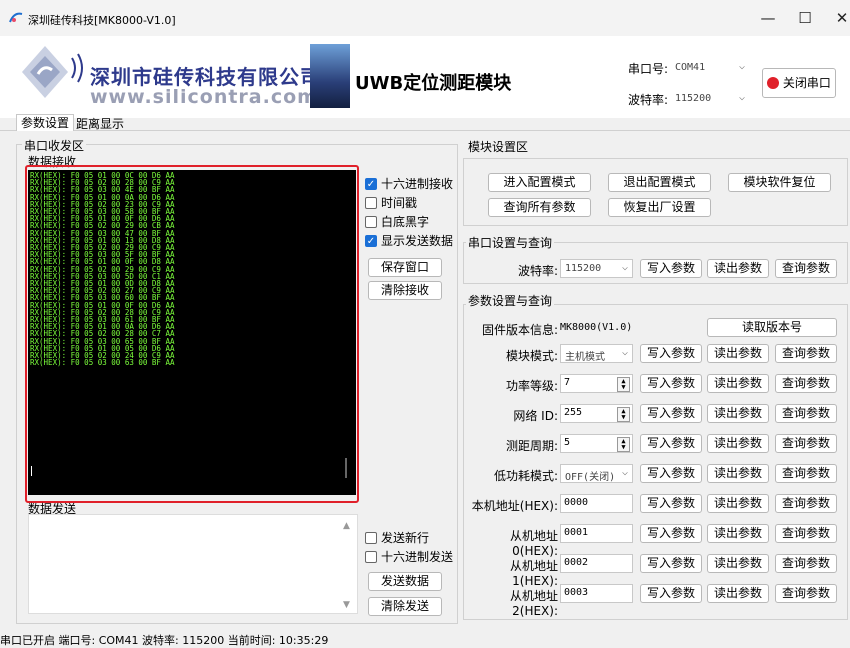  I want to click on param-input: 0001, so click(596, 533).